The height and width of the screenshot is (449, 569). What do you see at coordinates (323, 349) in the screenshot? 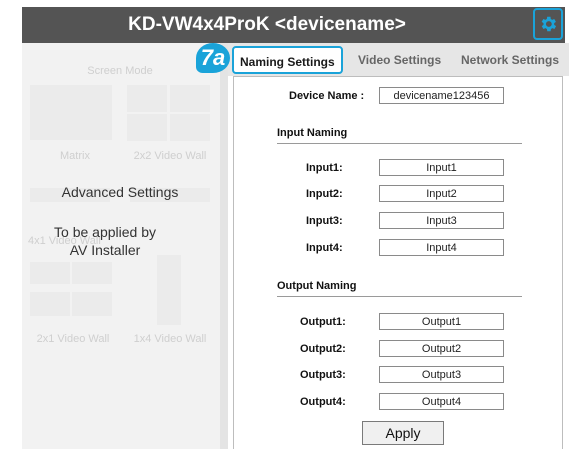
I see `output2-label: Output2:` at bounding box center [323, 349].